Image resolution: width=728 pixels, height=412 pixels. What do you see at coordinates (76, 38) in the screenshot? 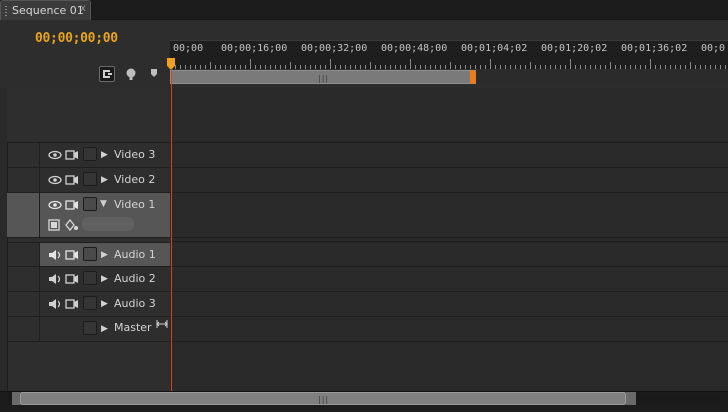
I see `current-timecode: 00;00;00;00` at bounding box center [76, 38].